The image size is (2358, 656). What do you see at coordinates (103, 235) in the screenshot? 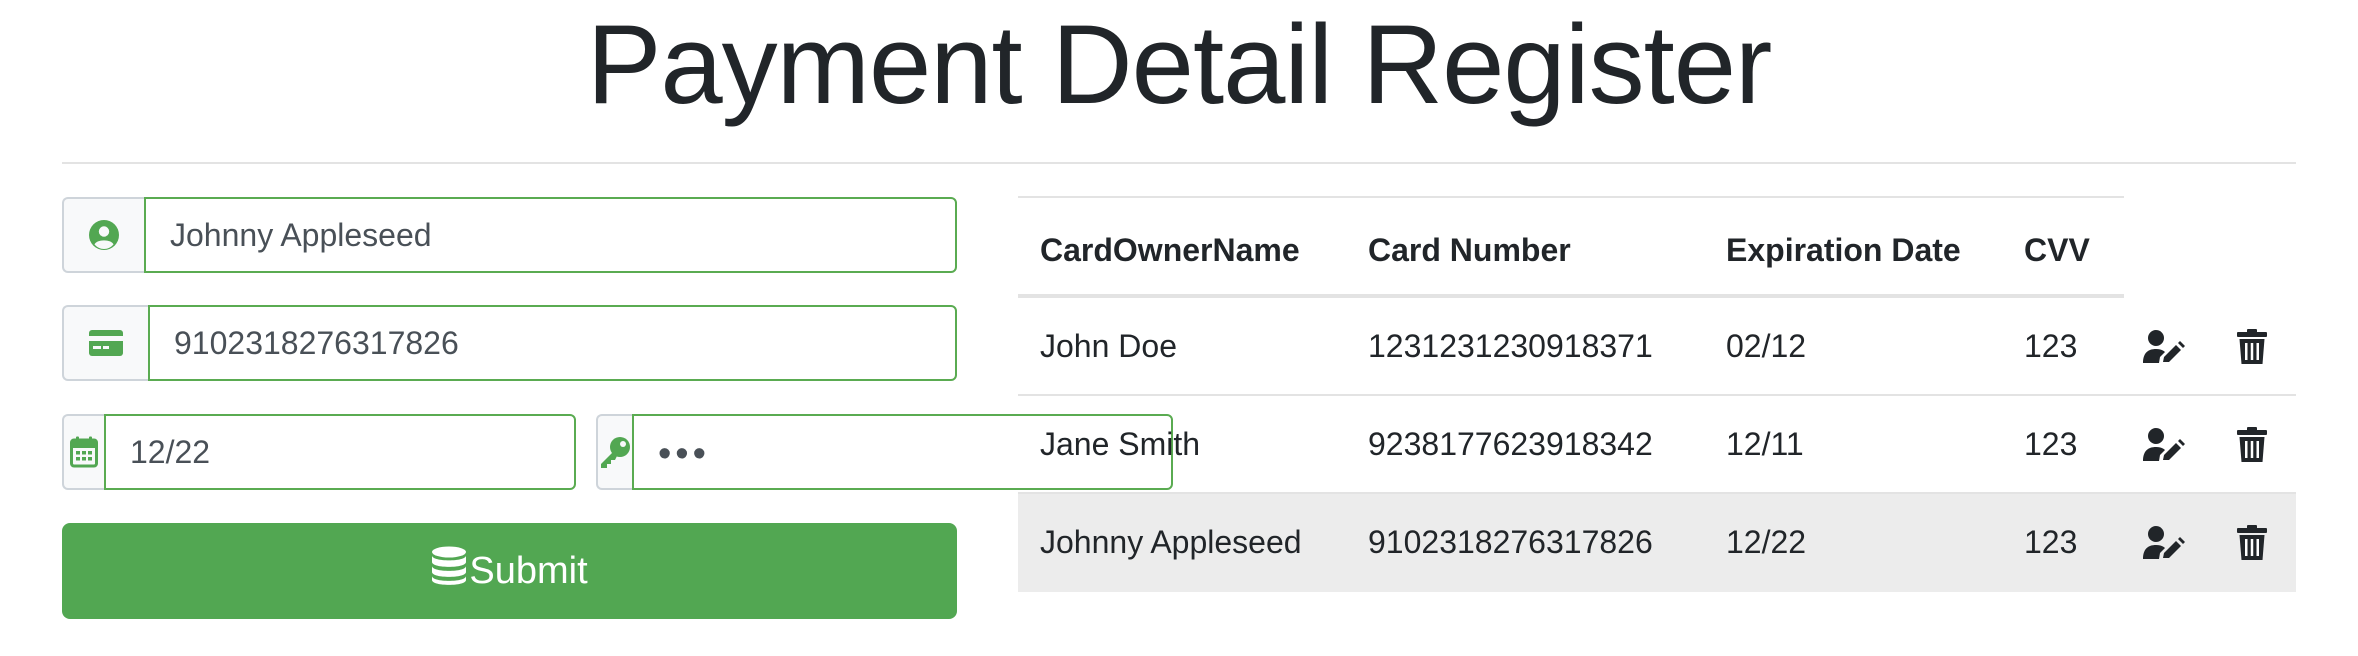
I see `user-circle-icon` at bounding box center [103, 235].